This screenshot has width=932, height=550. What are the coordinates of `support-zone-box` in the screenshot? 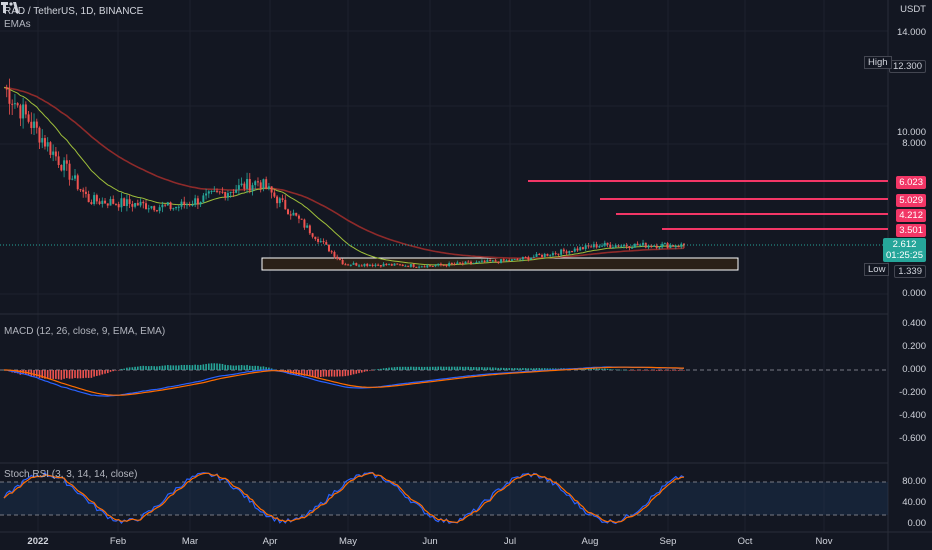 It's located at (500, 264).